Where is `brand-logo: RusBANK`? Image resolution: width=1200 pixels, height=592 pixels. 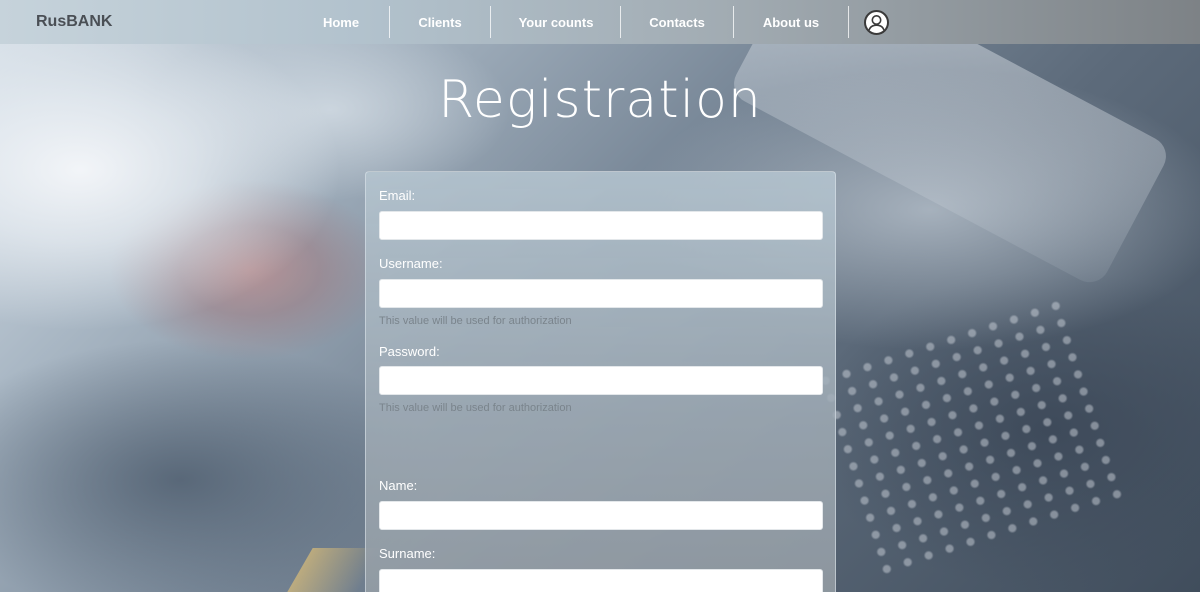
brand-logo: RusBANK is located at coordinates (74, 22).